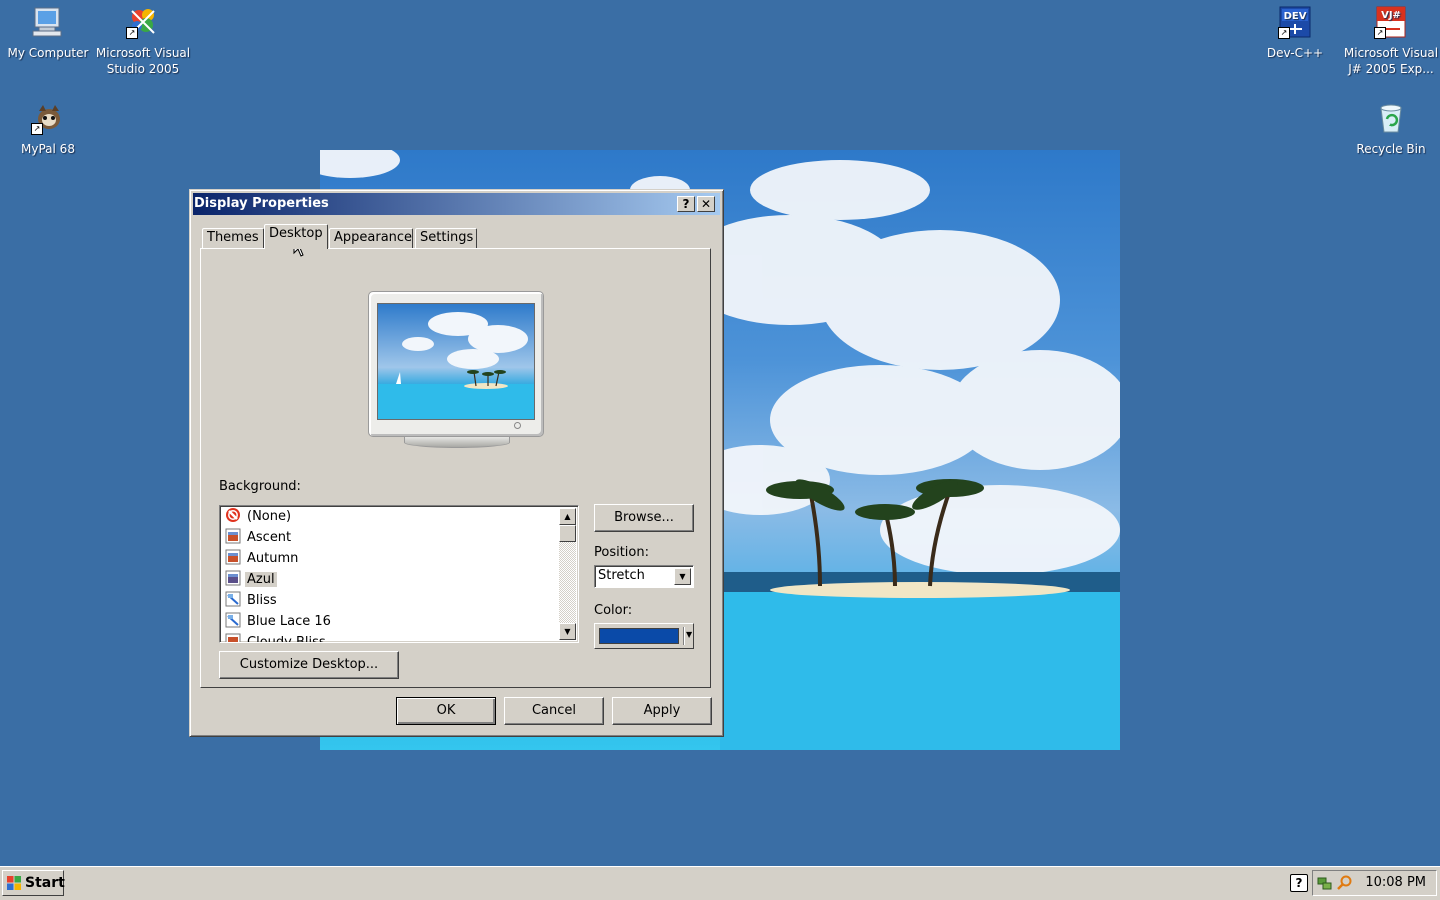 The height and width of the screenshot is (900, 1440). What do you see at coordinates (48, 53) in the screenshot?
I see `desktop-icon-label: My Computer` at bounding box center [48, 53].